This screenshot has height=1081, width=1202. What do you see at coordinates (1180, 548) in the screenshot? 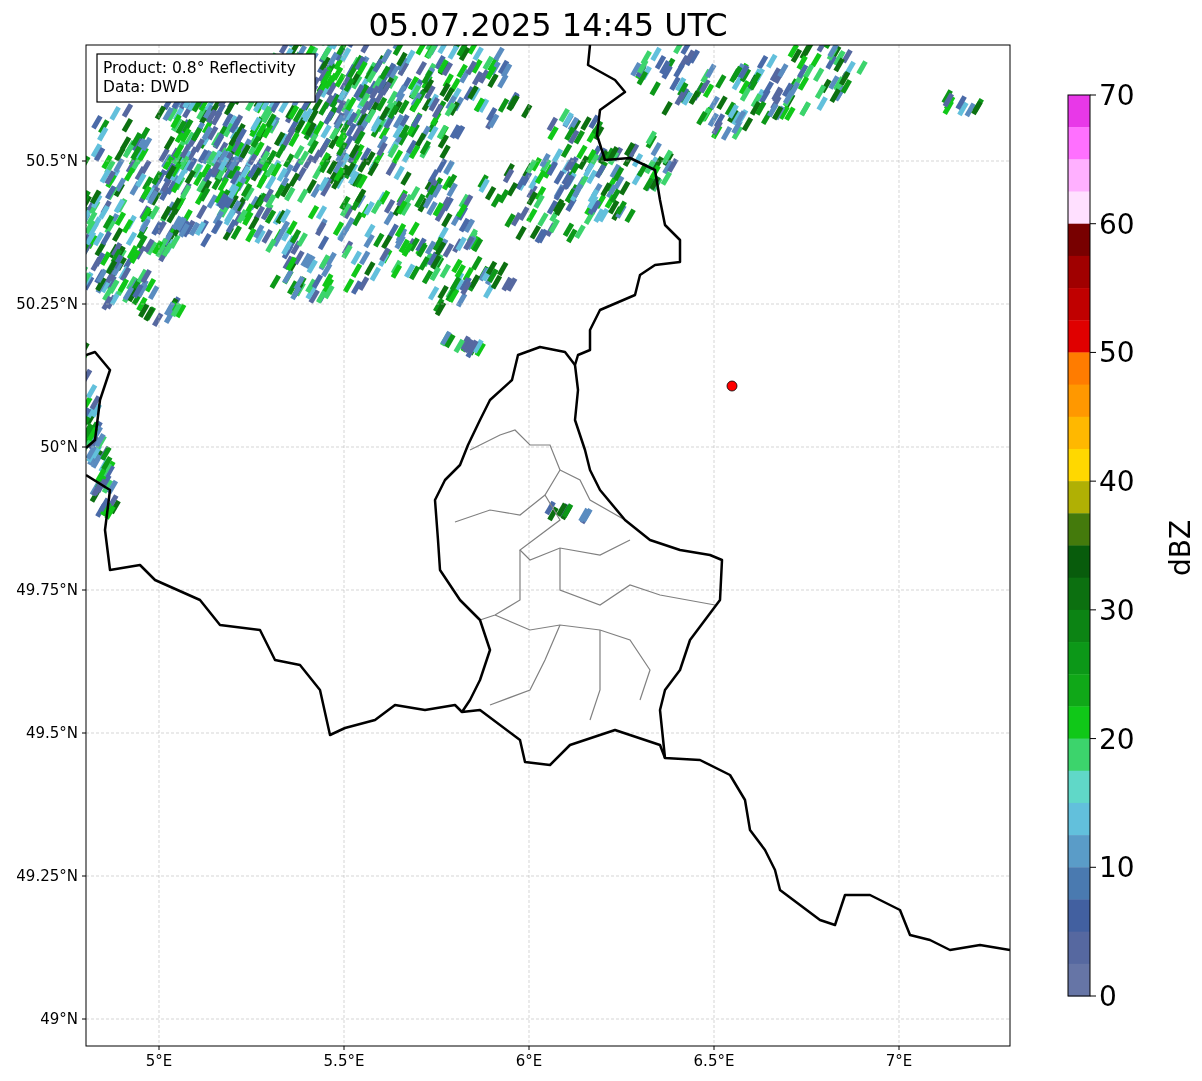
I see `colorbar-label: dBZ` at bounding box center [1180, 548].